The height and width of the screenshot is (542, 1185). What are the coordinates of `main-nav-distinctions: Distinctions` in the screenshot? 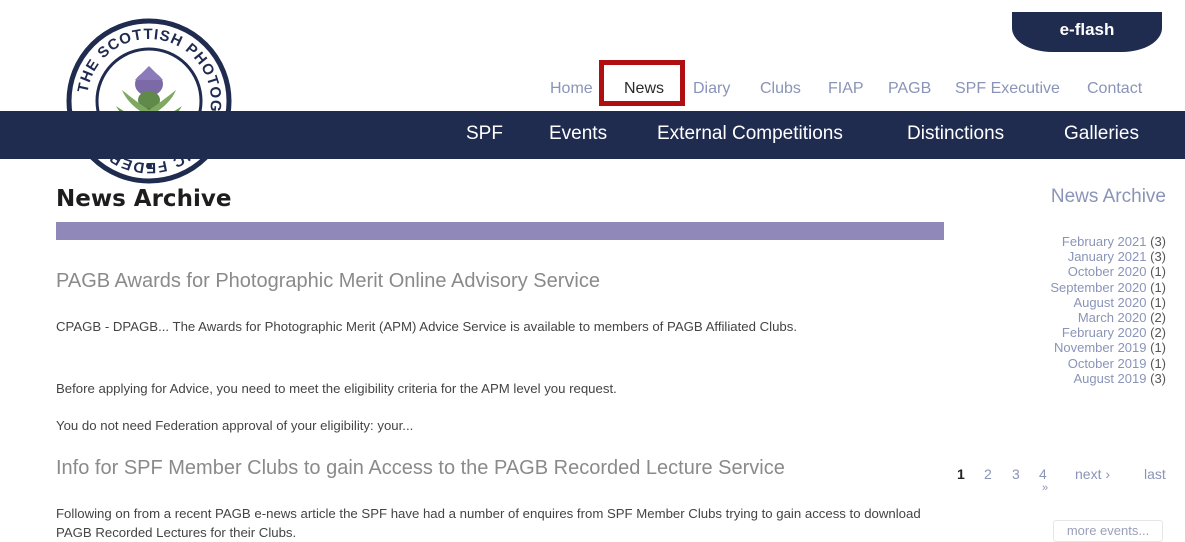 It's located at (955, 134).